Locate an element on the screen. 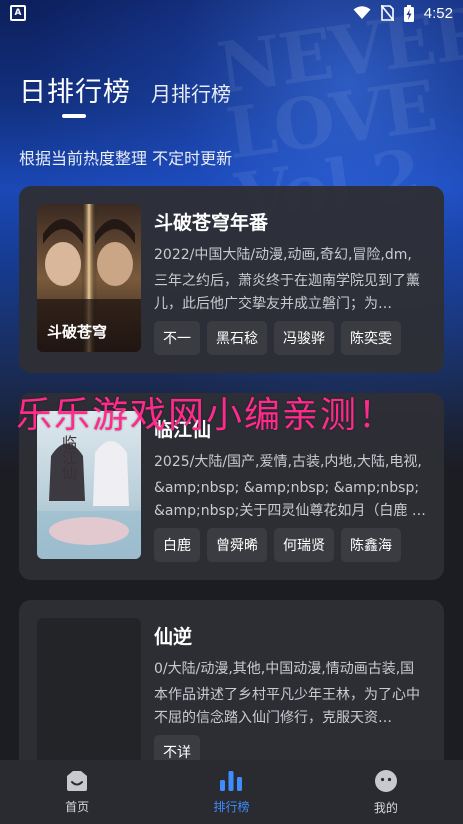  tab-daily-ranking: 日排行榜 is located at coordinates (75, 89).